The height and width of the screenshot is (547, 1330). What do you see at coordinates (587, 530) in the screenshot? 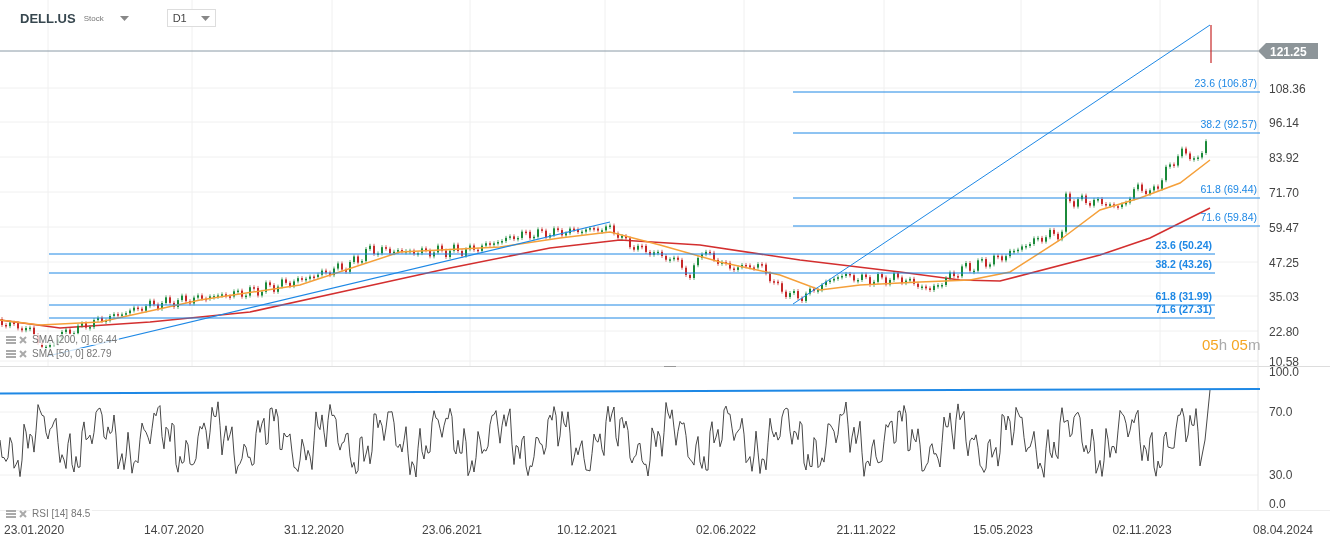
I see `axis-label: 10.12.2021` at bounding box center [587, 530].